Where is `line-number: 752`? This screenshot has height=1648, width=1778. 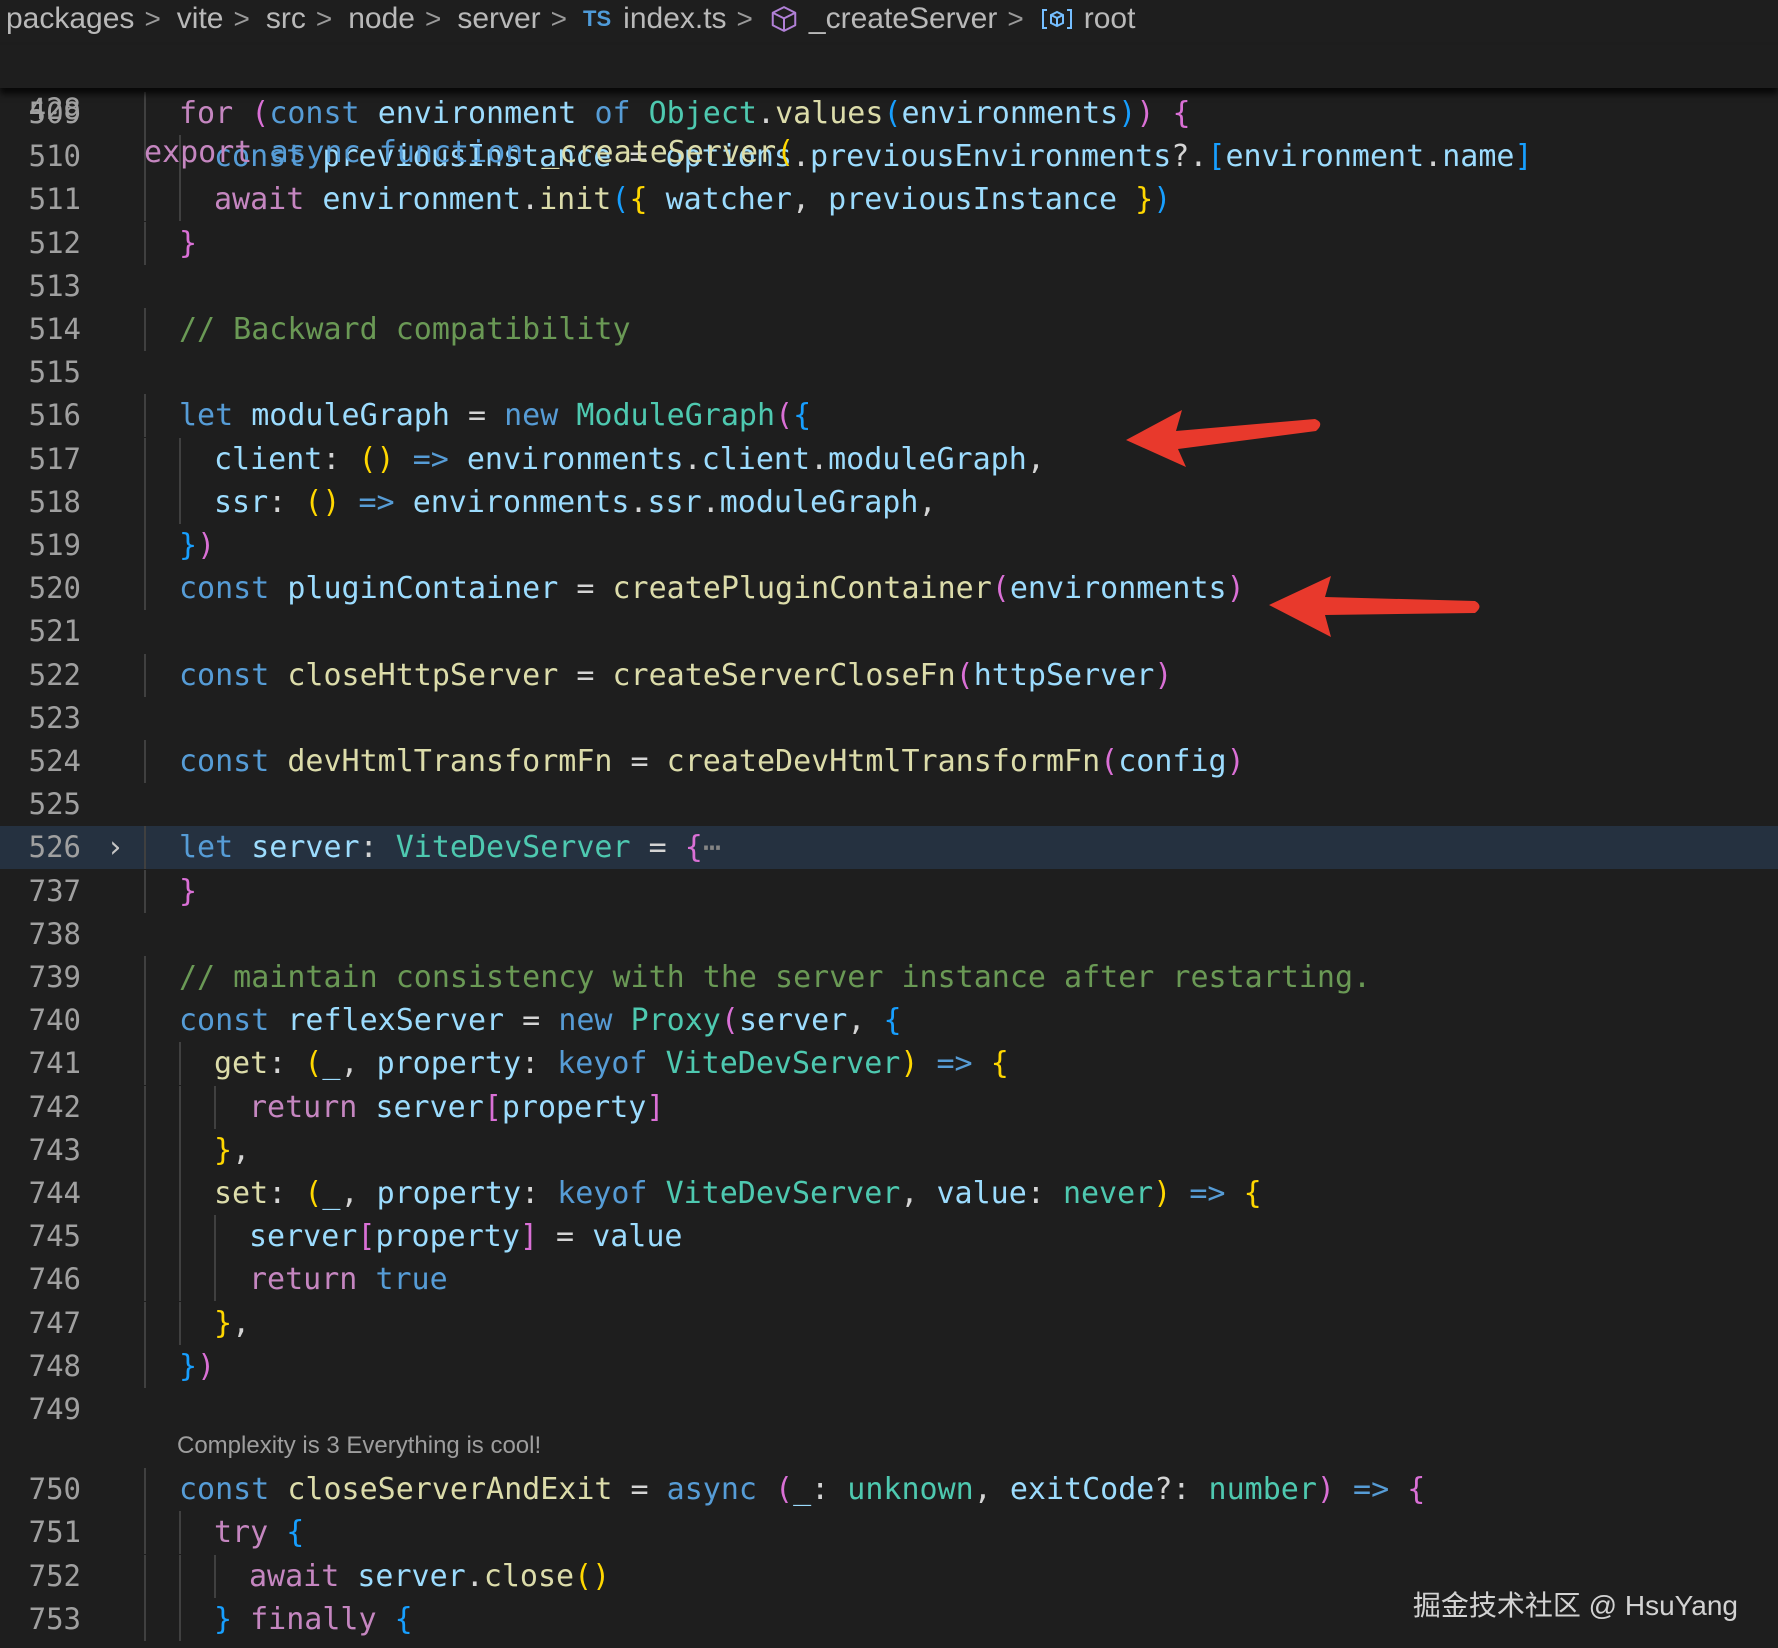 line-number: 752 is located at coordinates (54, 1575).